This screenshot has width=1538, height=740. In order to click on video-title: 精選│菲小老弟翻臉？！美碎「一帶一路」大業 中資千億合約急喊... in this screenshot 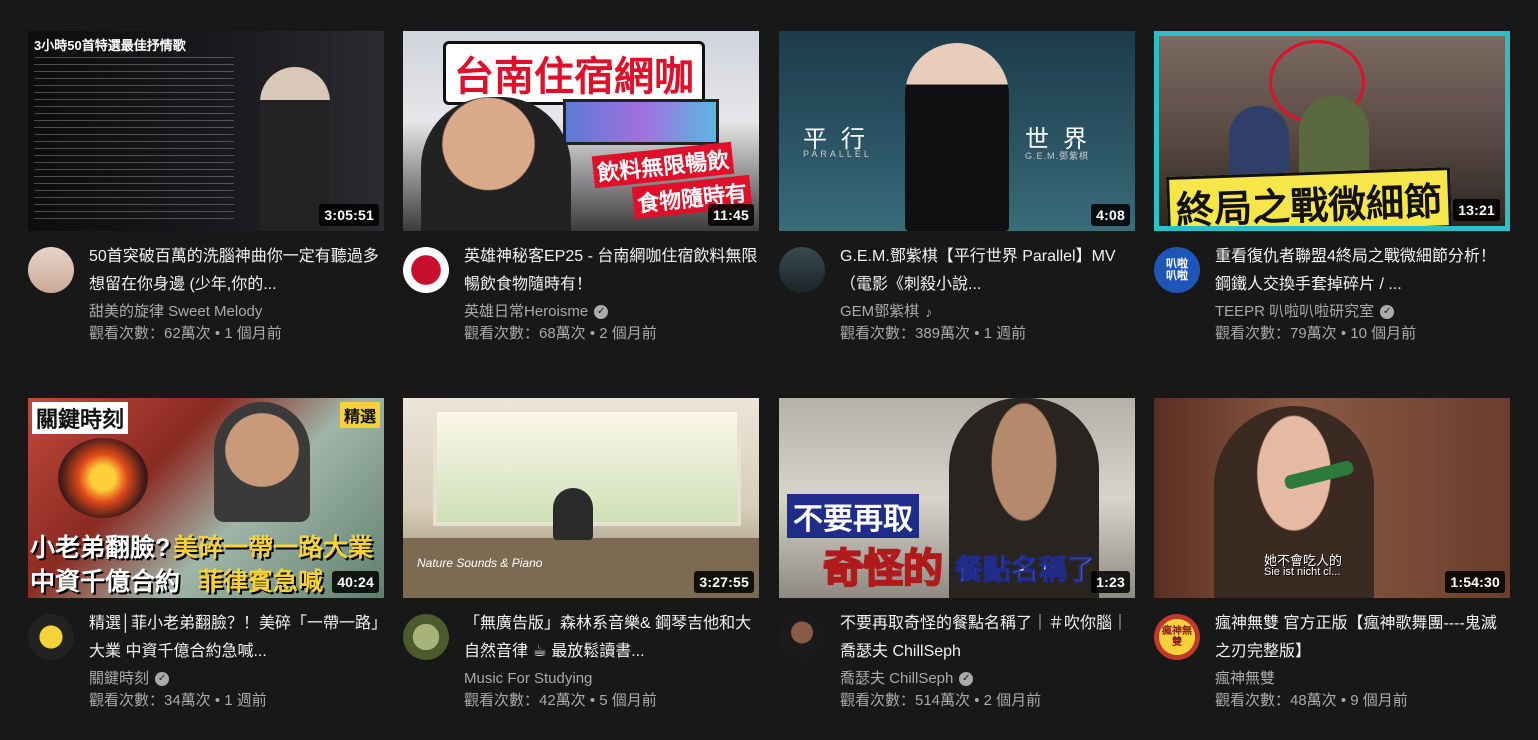, I will do `click(236, 638)`.